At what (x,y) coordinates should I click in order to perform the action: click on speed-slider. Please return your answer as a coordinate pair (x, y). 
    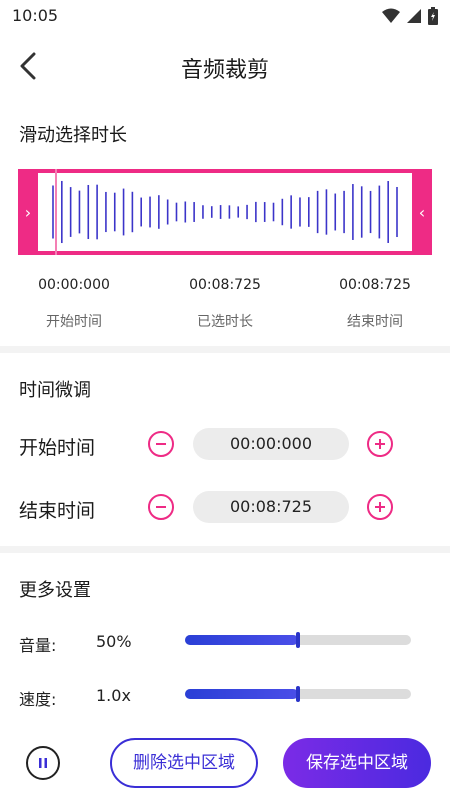
    Looking at the image, I should click on (298, 694).